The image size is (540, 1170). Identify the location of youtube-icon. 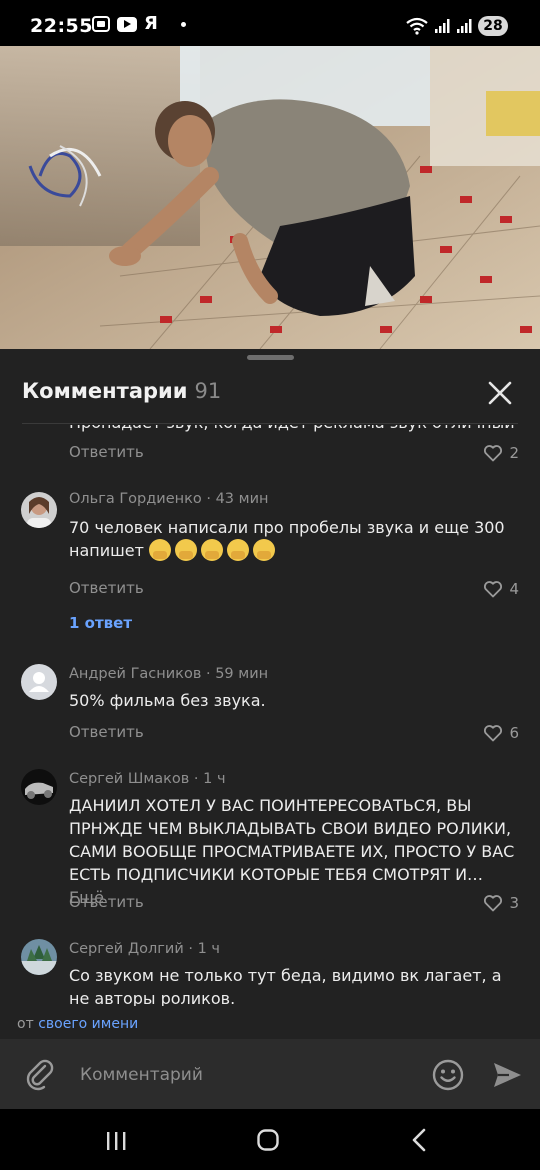
(127, 24).